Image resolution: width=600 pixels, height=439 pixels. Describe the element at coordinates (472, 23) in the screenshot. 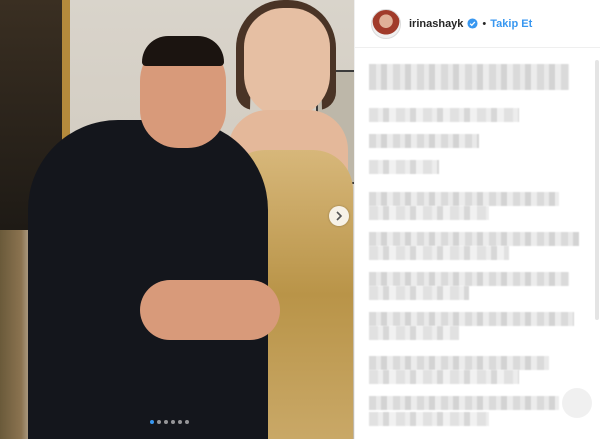

I see `verified-badge-icon` at that location.